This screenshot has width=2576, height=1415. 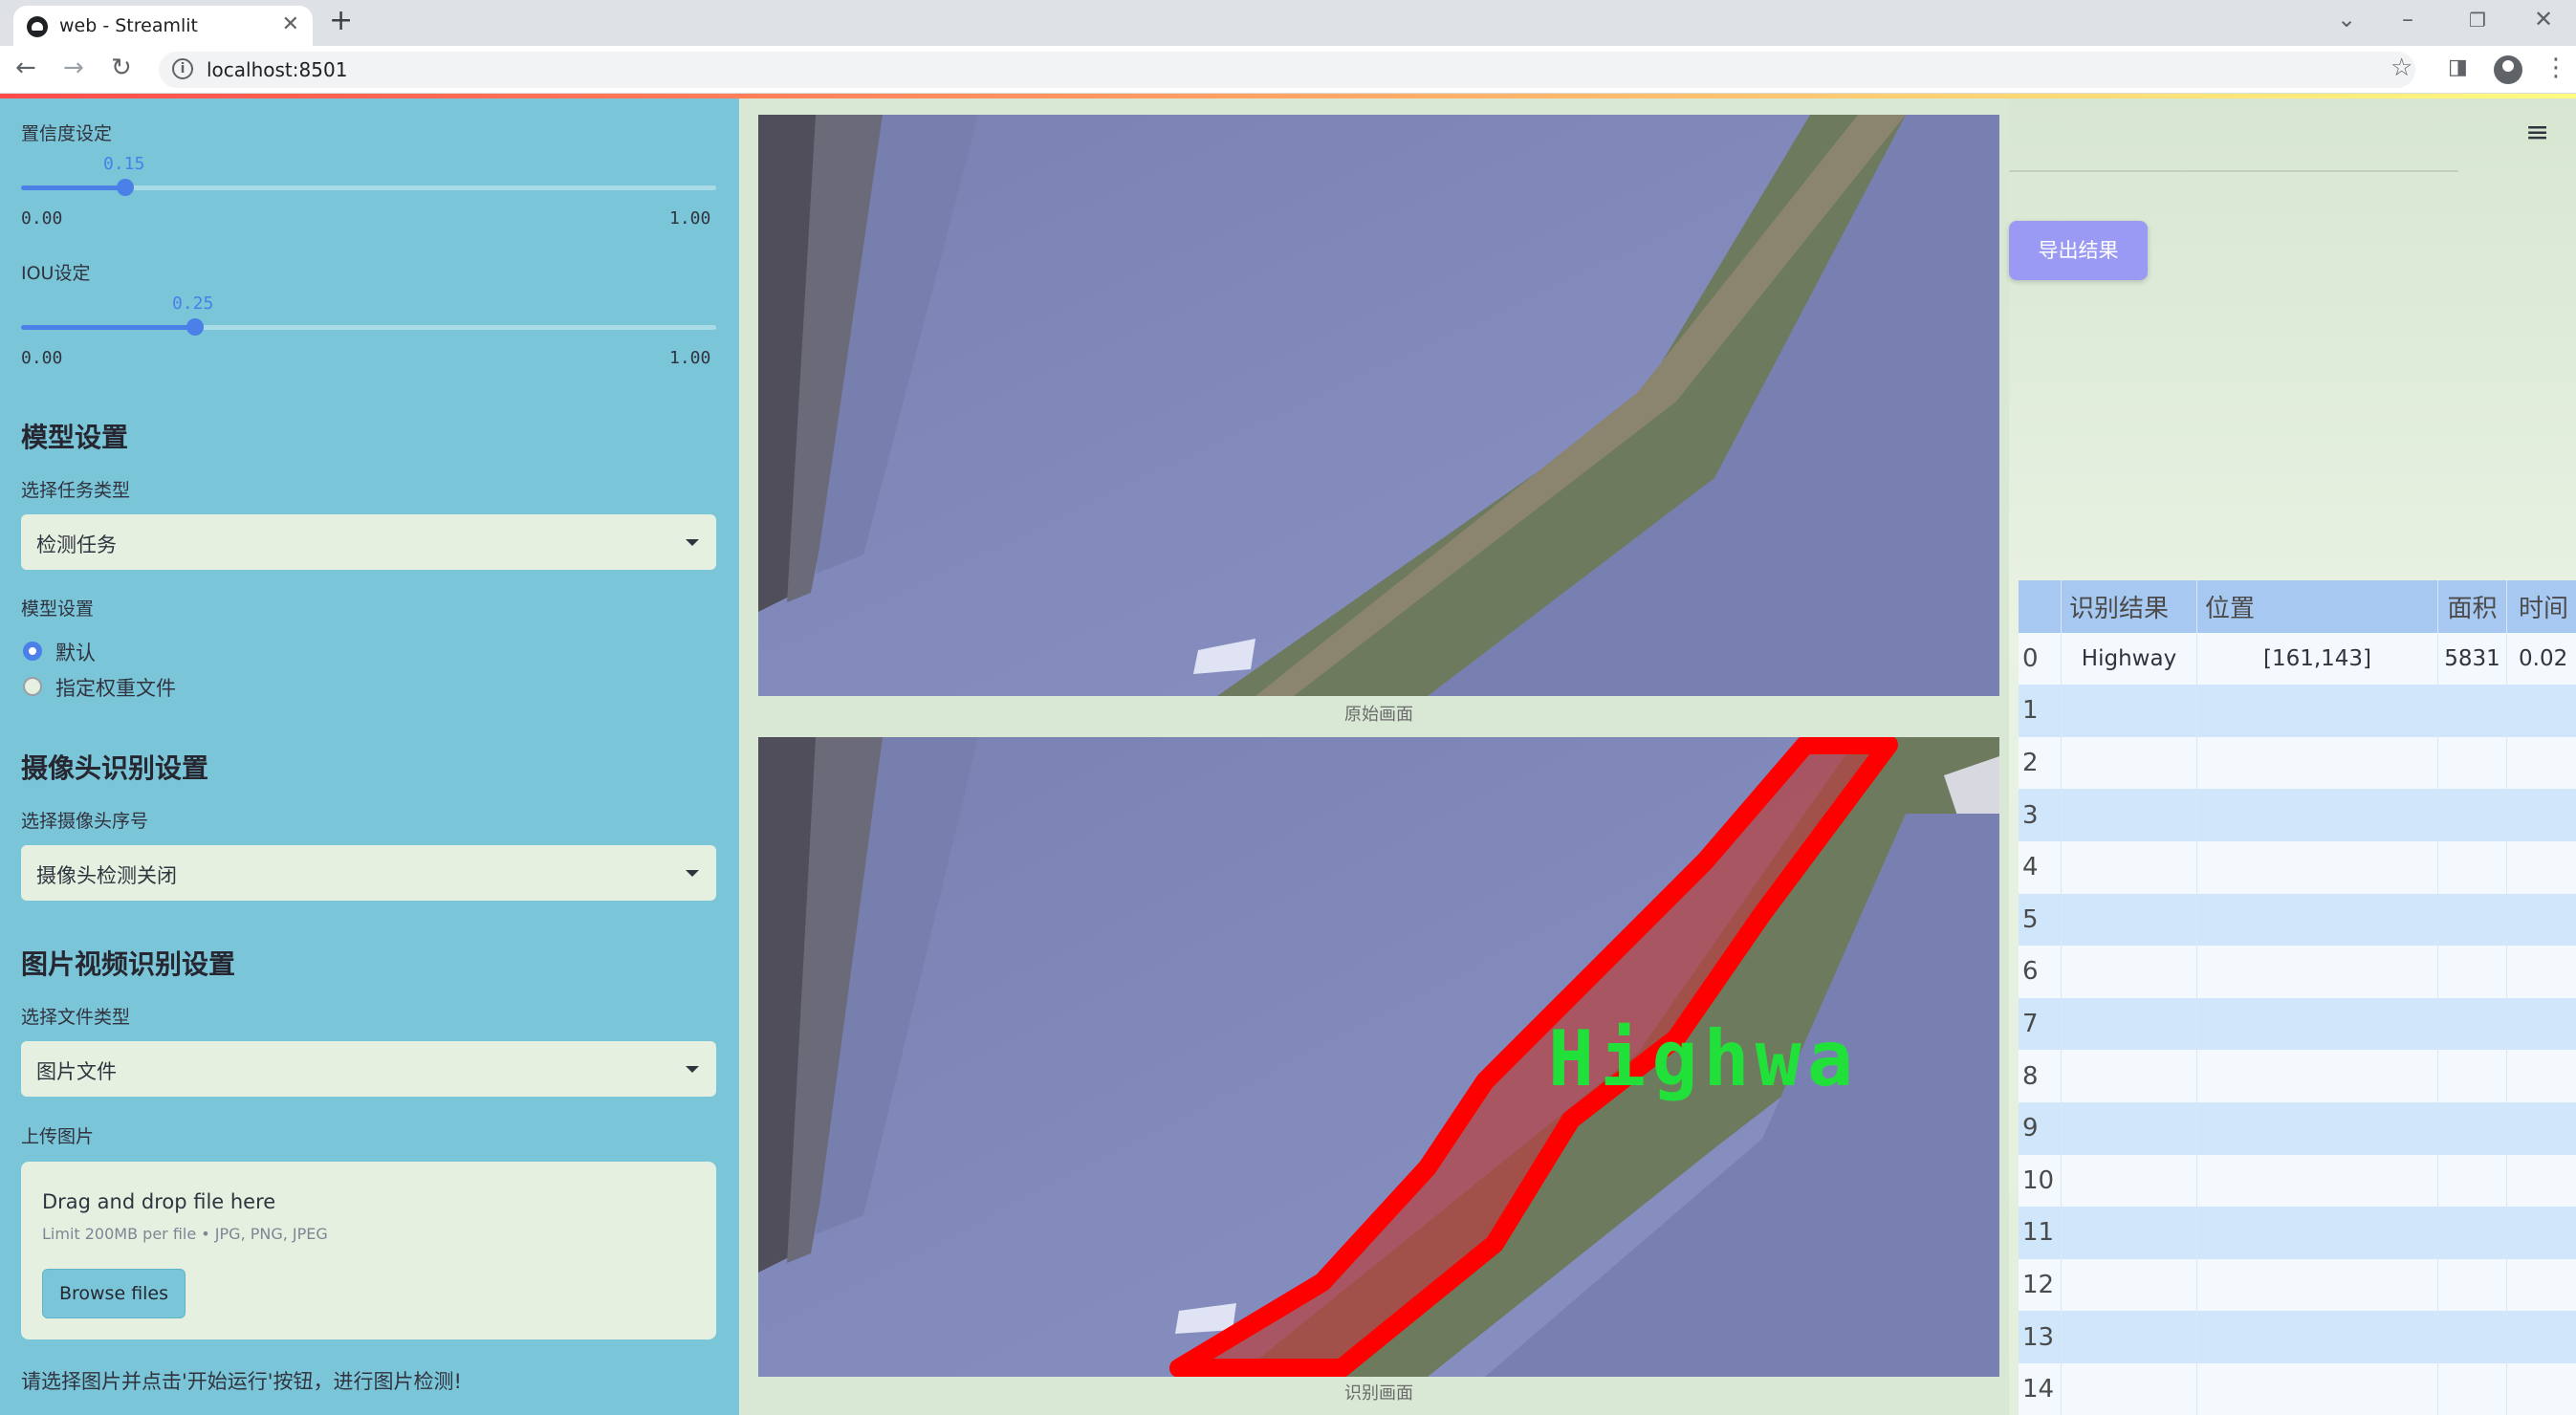 What do you see at coordinates (2297, 1024) in the screenshot?
I see `table-row: 7` at bounding box center [2297, 1024].